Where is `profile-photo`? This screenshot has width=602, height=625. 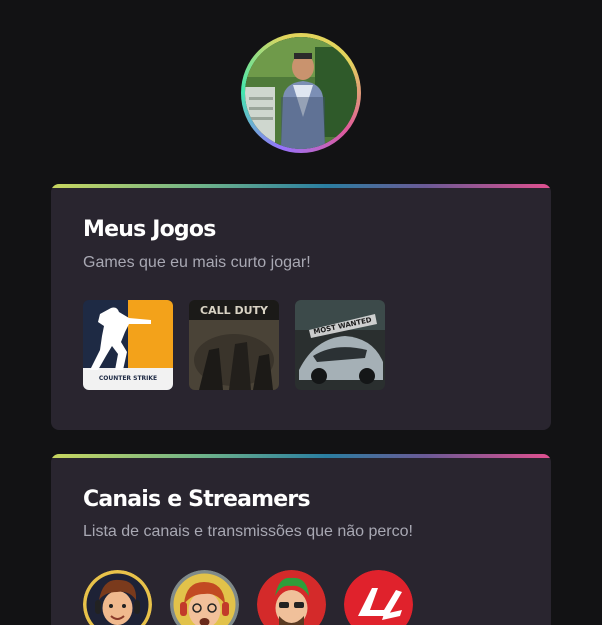
profile-photo is located at coordinates (301, 93).